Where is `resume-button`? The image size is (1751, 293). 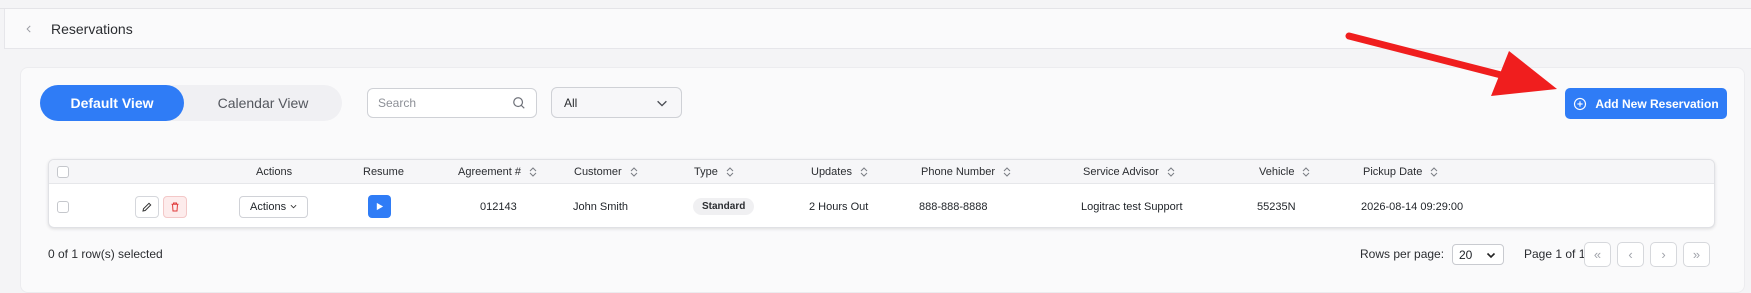 resume-button is located at coordinates (379, 206).